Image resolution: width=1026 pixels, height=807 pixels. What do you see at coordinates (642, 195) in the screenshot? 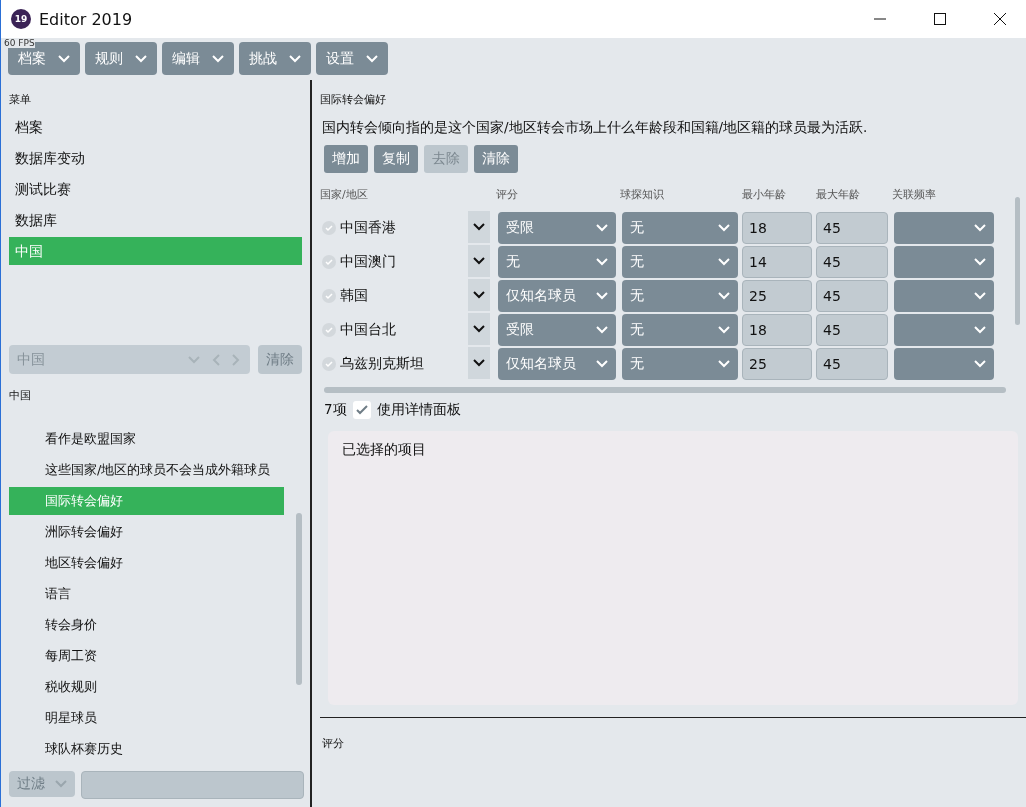
I see `column-header: 球探知识` at bounding box center [642, 195].